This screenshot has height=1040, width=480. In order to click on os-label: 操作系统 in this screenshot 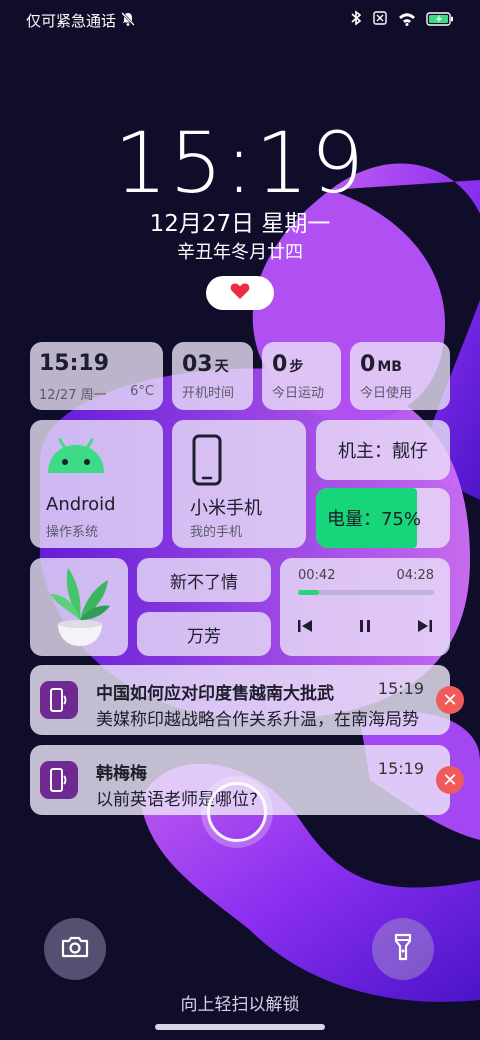, I will do `click(72, 532)`.